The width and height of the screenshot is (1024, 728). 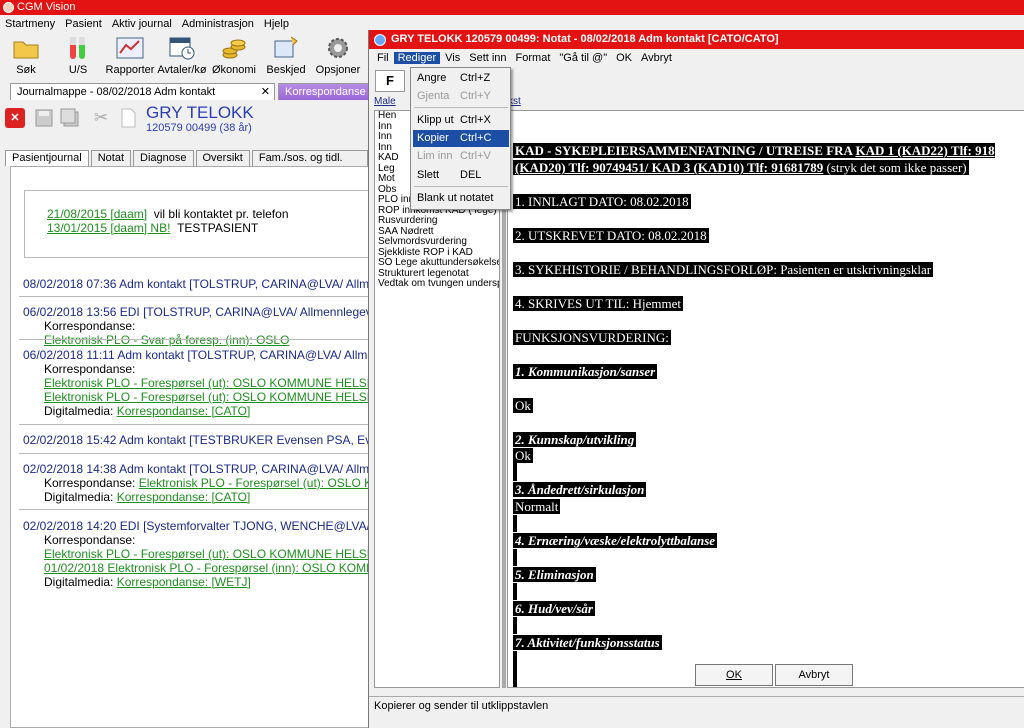 What do you see at coordinates (475, 96) in the screenshot?
I see `menu-item-shortcut: Ctrl+Y` at bounding box center [475, 96].